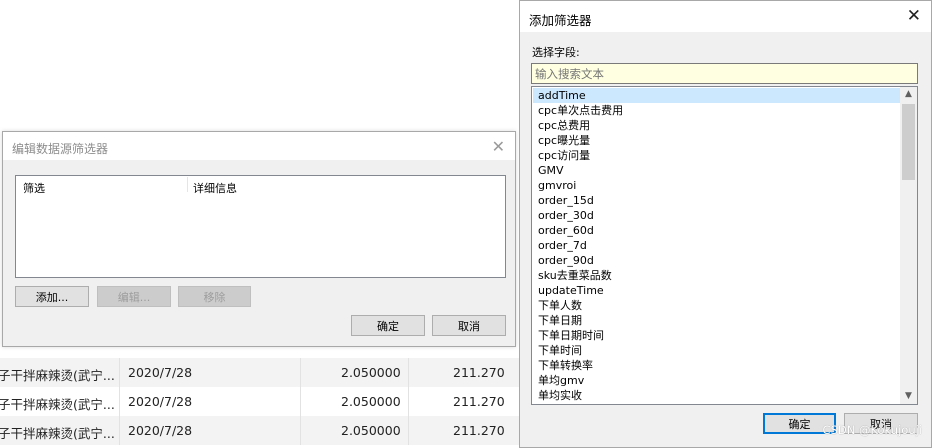 The width and height of the screenshot is (932, 448). Describe the element at coordinates (717, 260) in the screenshot. I see `field-item: order_90d` at that location.